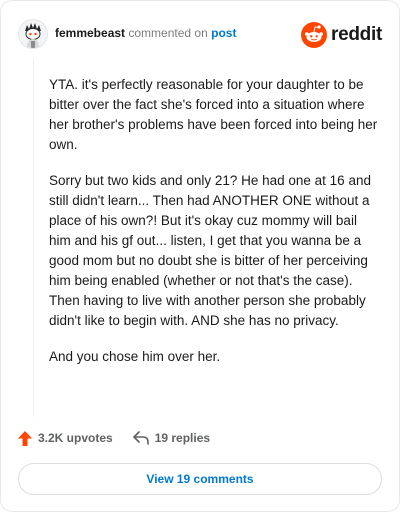 The height and width of the screenshot is (512, 400). What do you see at coordinates (314, 35) in the screenshot?
I see `reddit-logo-icon` at bounding box center [314, 35].